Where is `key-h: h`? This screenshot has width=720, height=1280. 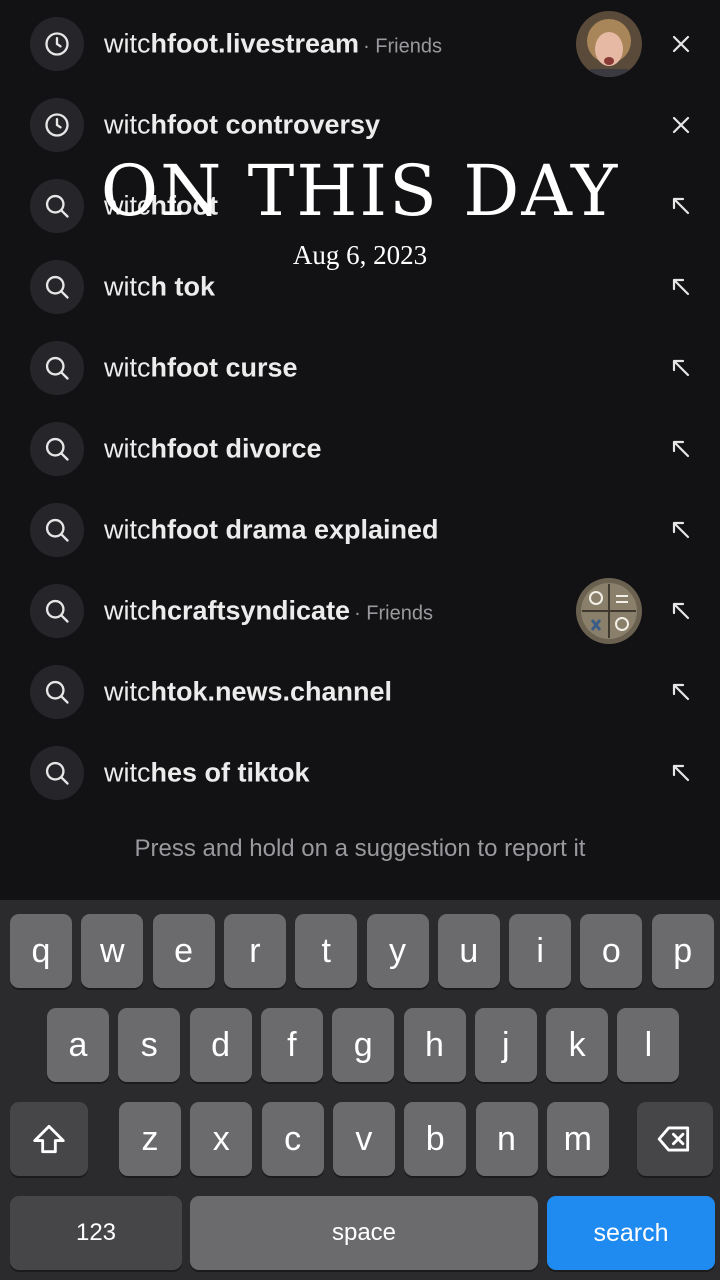
key-h: h is located at coordinates (434, 1045).